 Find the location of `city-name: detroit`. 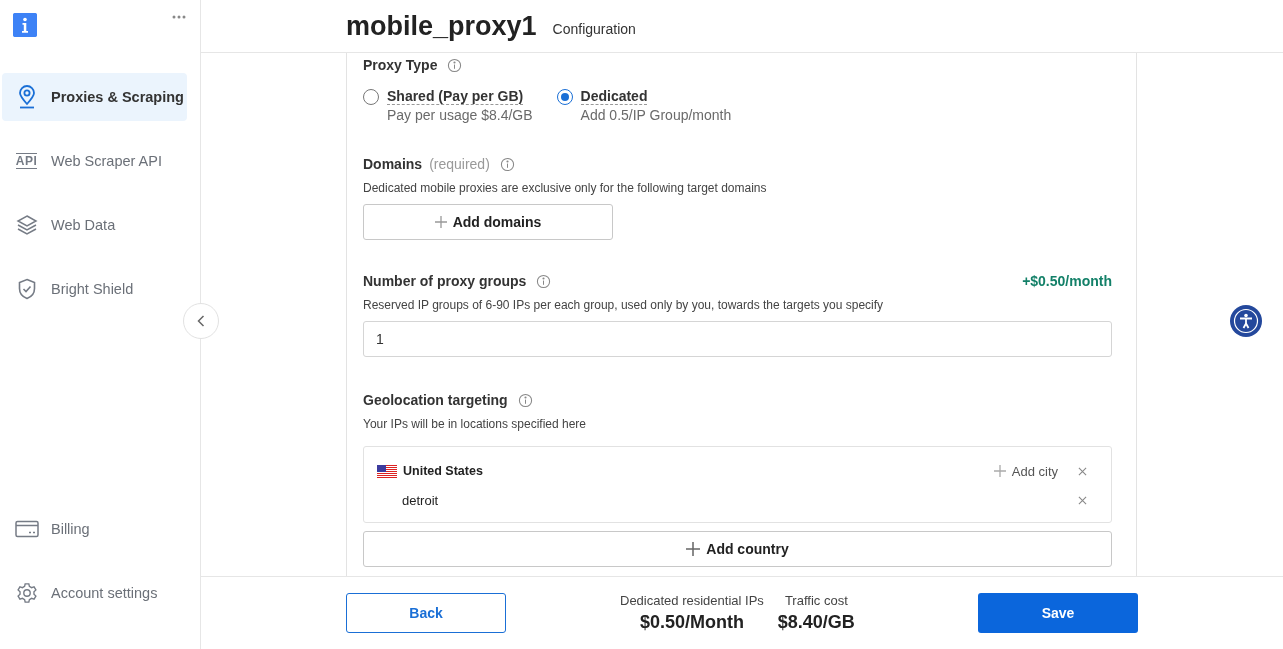

city-name: detroit is located at coordinates (420, 500).